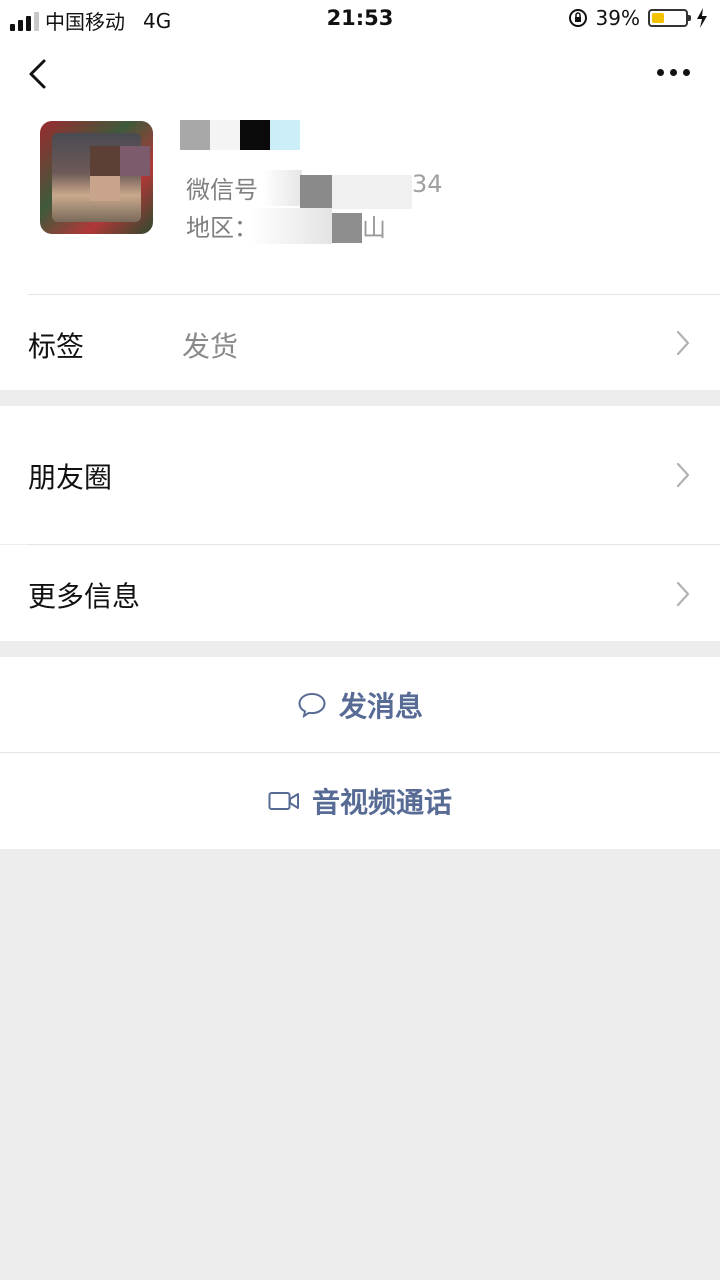 The height and width of the screenshot is (1280, 720). What do you see at coordinates (210, 346) in the screenshot?
I see `tags-value: 发货` at bounding box center [210, 346].